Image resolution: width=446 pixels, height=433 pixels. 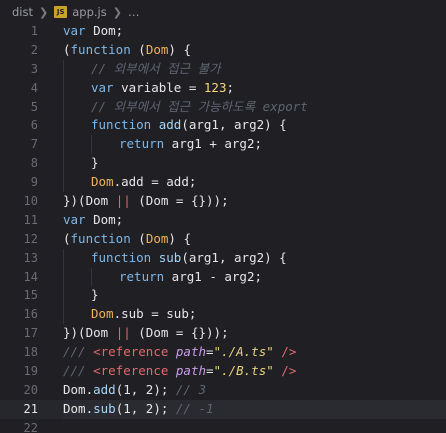 I want to click on code-text: // 외부에서 접근 불가, so click(x=268, y=69).